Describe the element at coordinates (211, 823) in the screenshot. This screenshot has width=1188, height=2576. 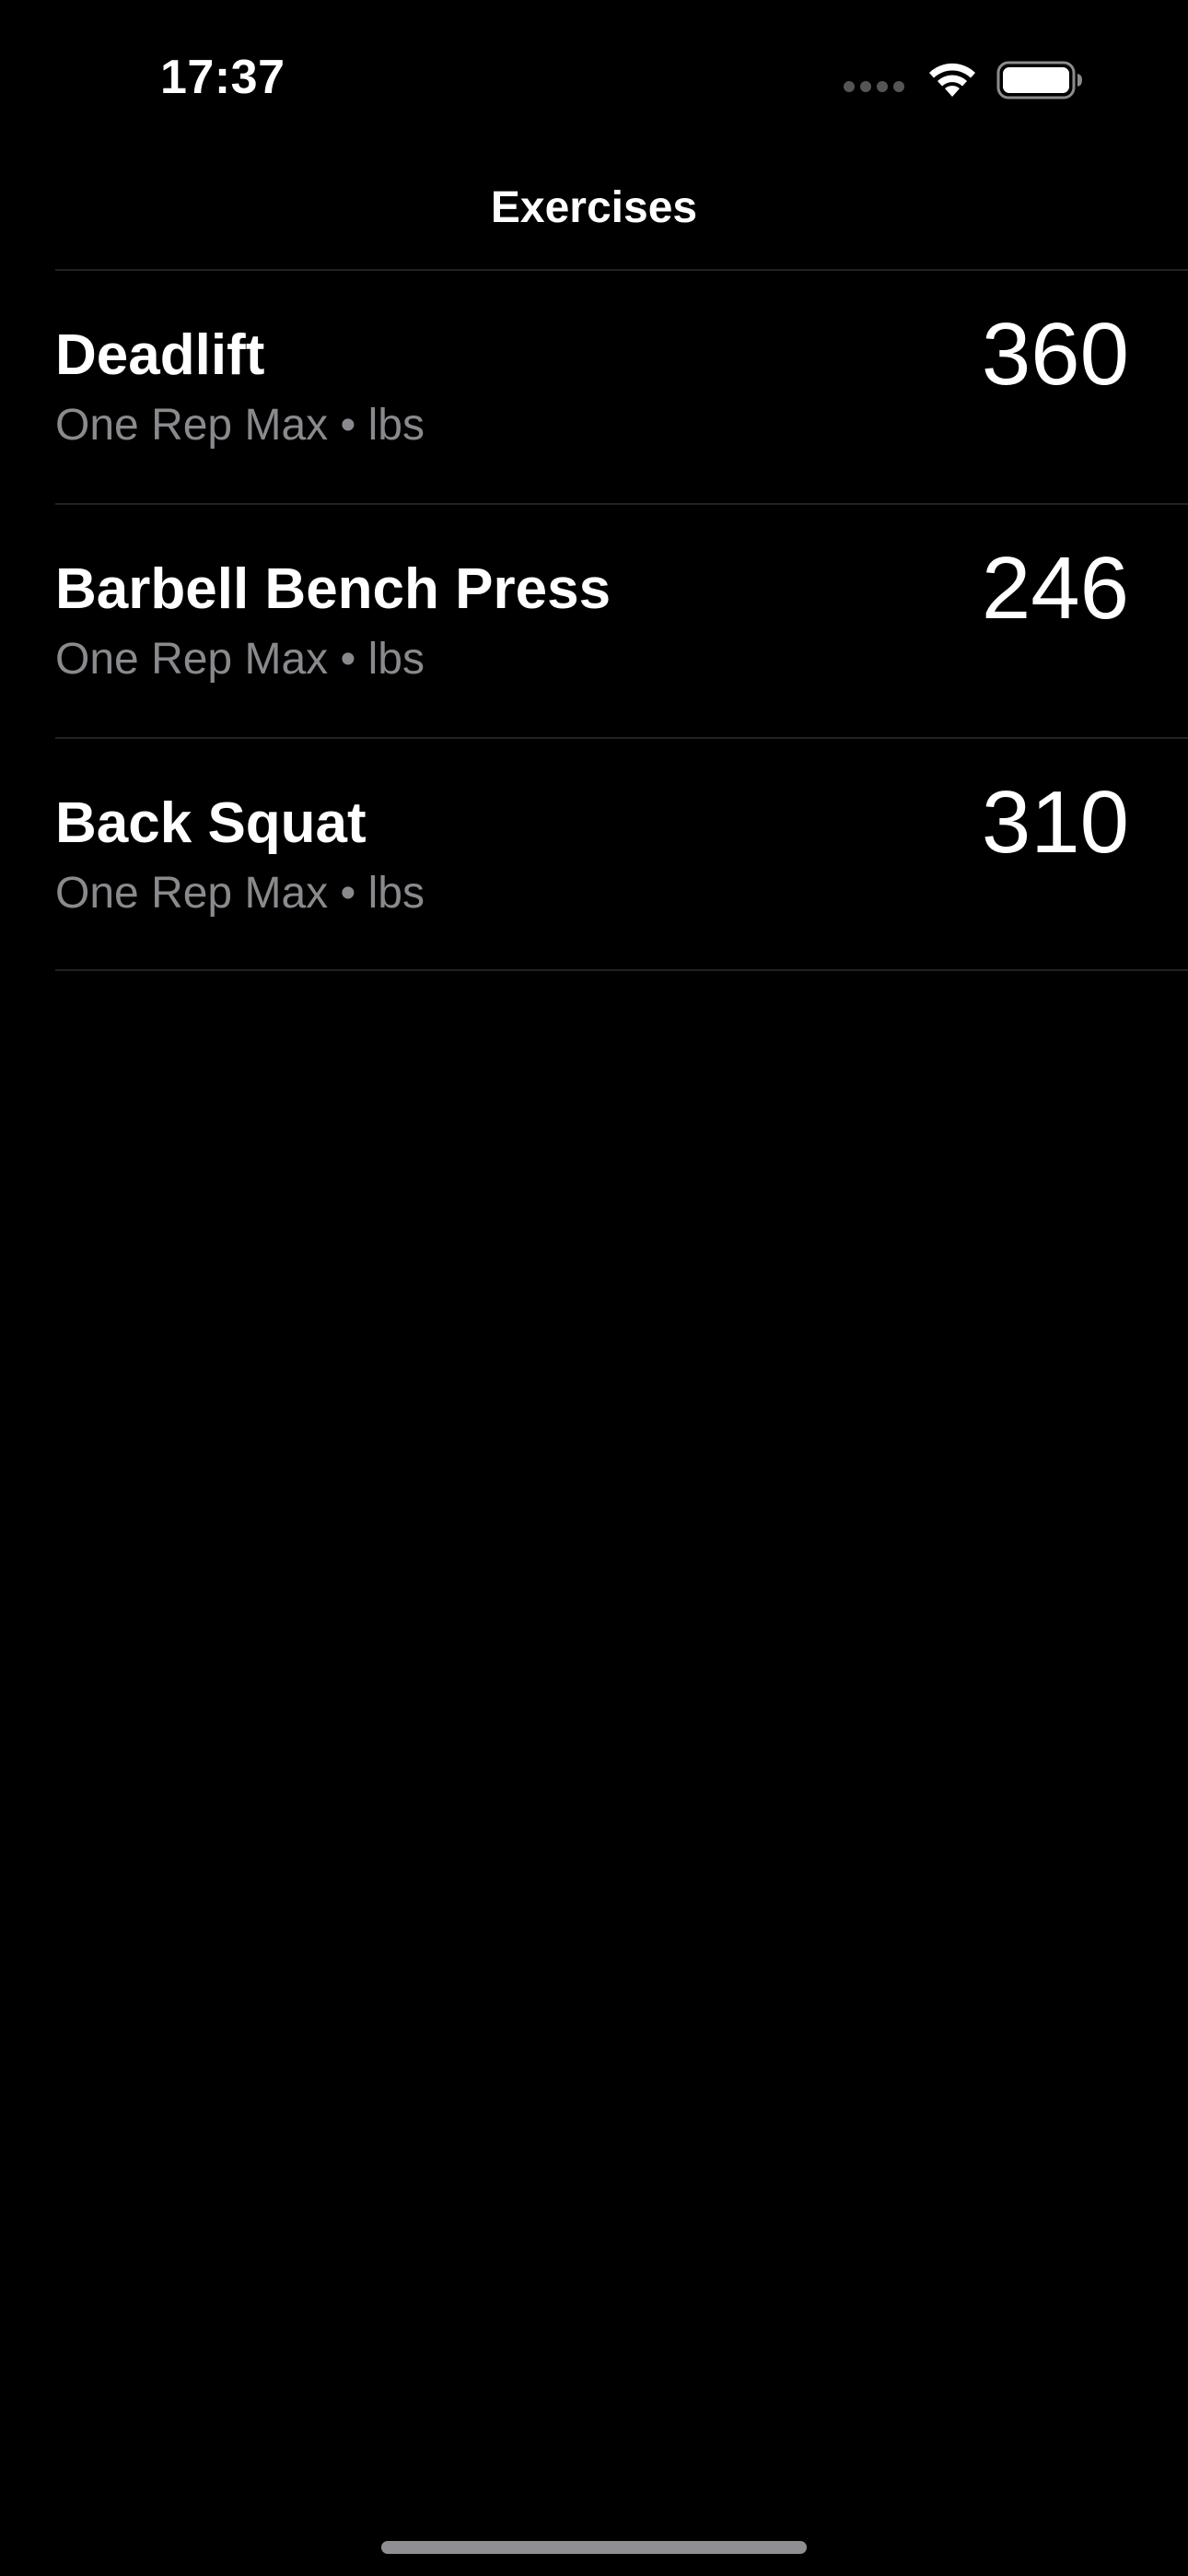
I see `exercise-name: Back Squat` at that location.